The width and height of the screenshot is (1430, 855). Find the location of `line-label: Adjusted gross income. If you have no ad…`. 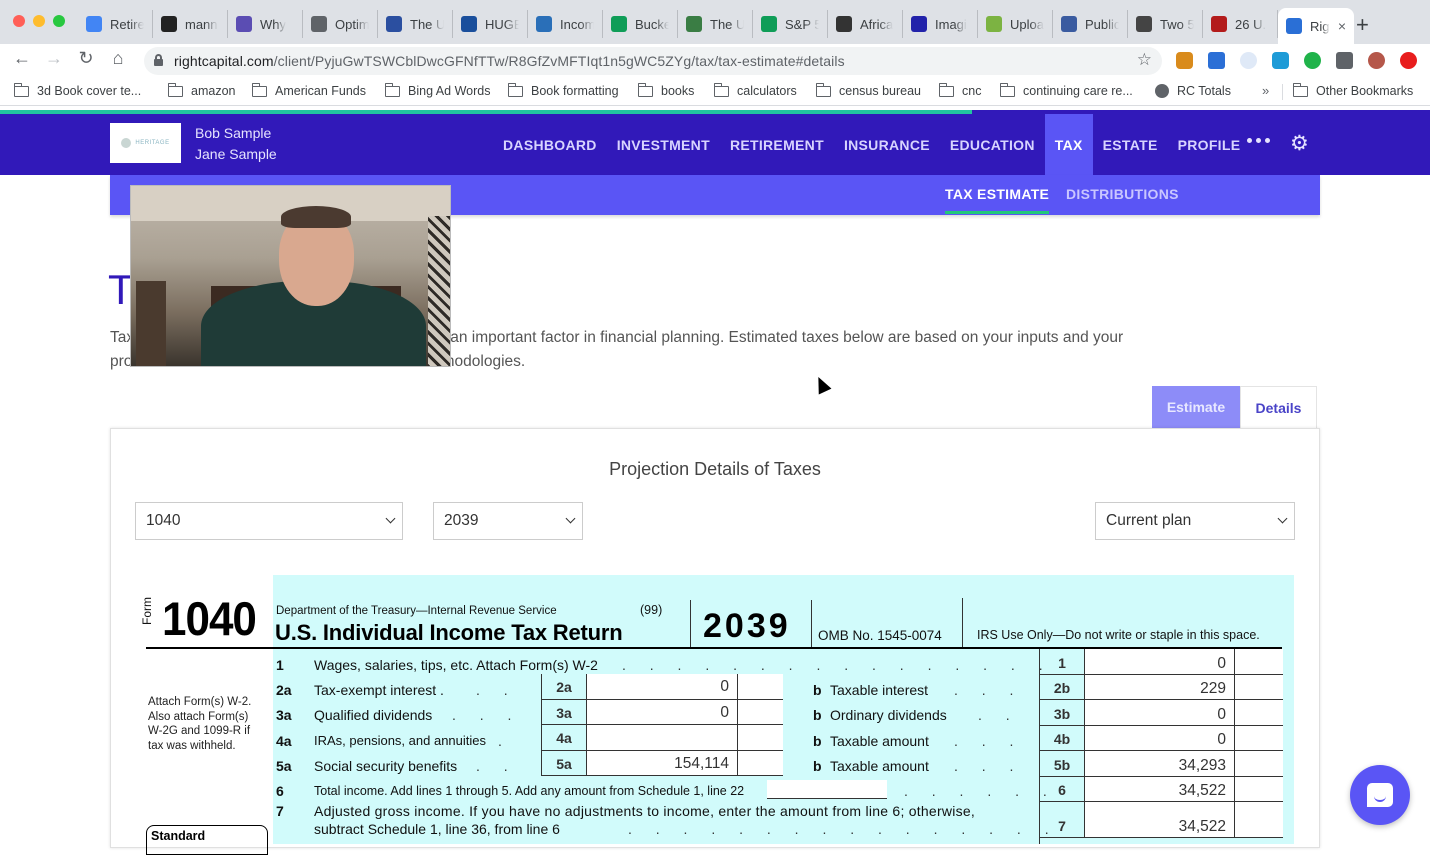

line-label: Adjusted gross income. If you have no ad… is located at coordinates (645, 811).